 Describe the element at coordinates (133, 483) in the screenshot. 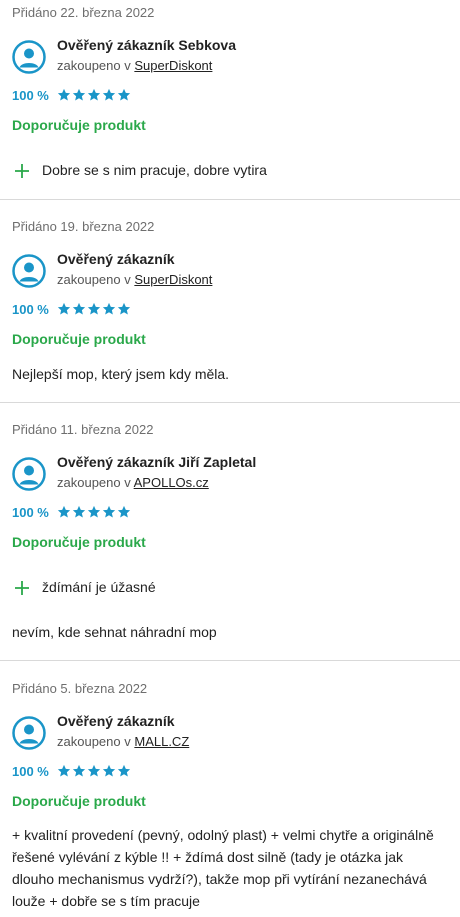

I see `purchase-info: zakoupeno v APOLLOs.cz` at that location.